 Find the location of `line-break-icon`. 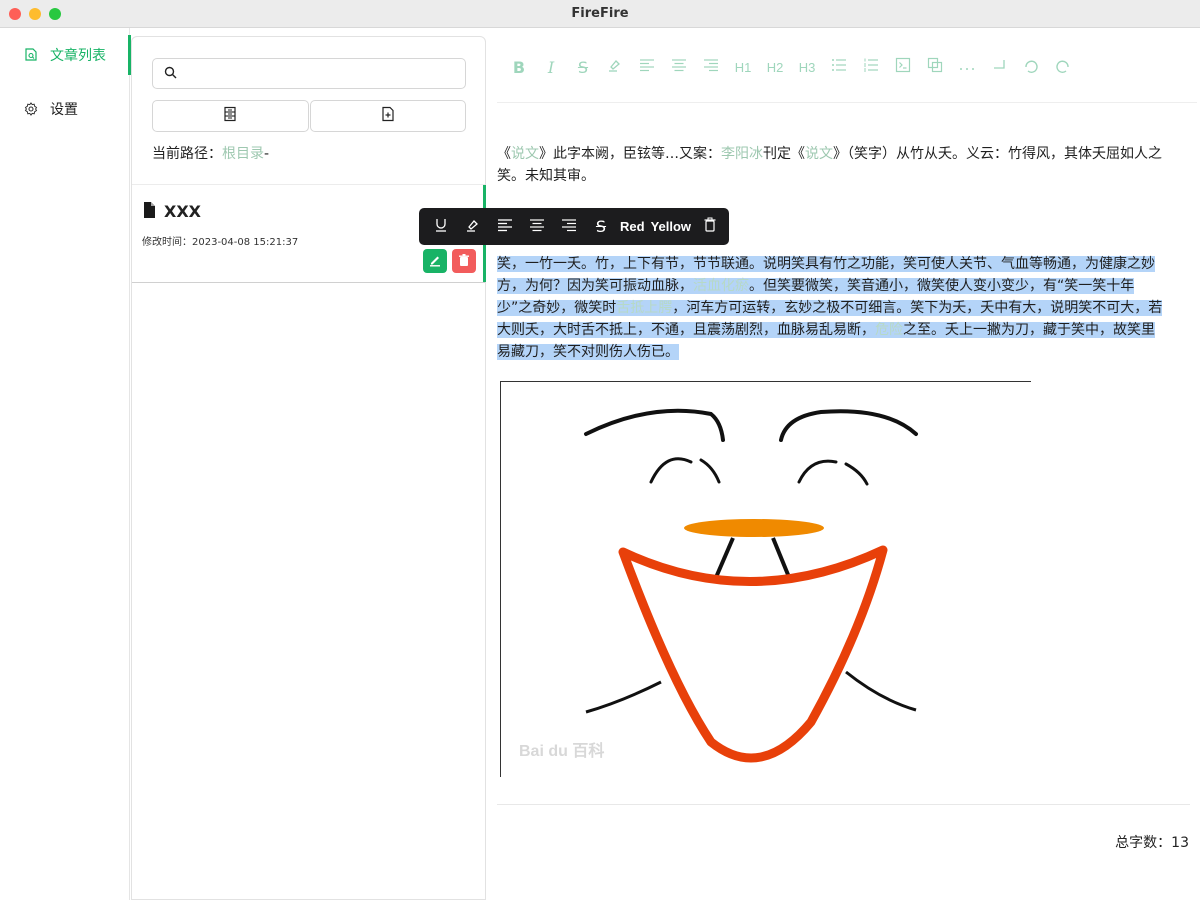

line-break-icon is located at coordinates (999, 67).